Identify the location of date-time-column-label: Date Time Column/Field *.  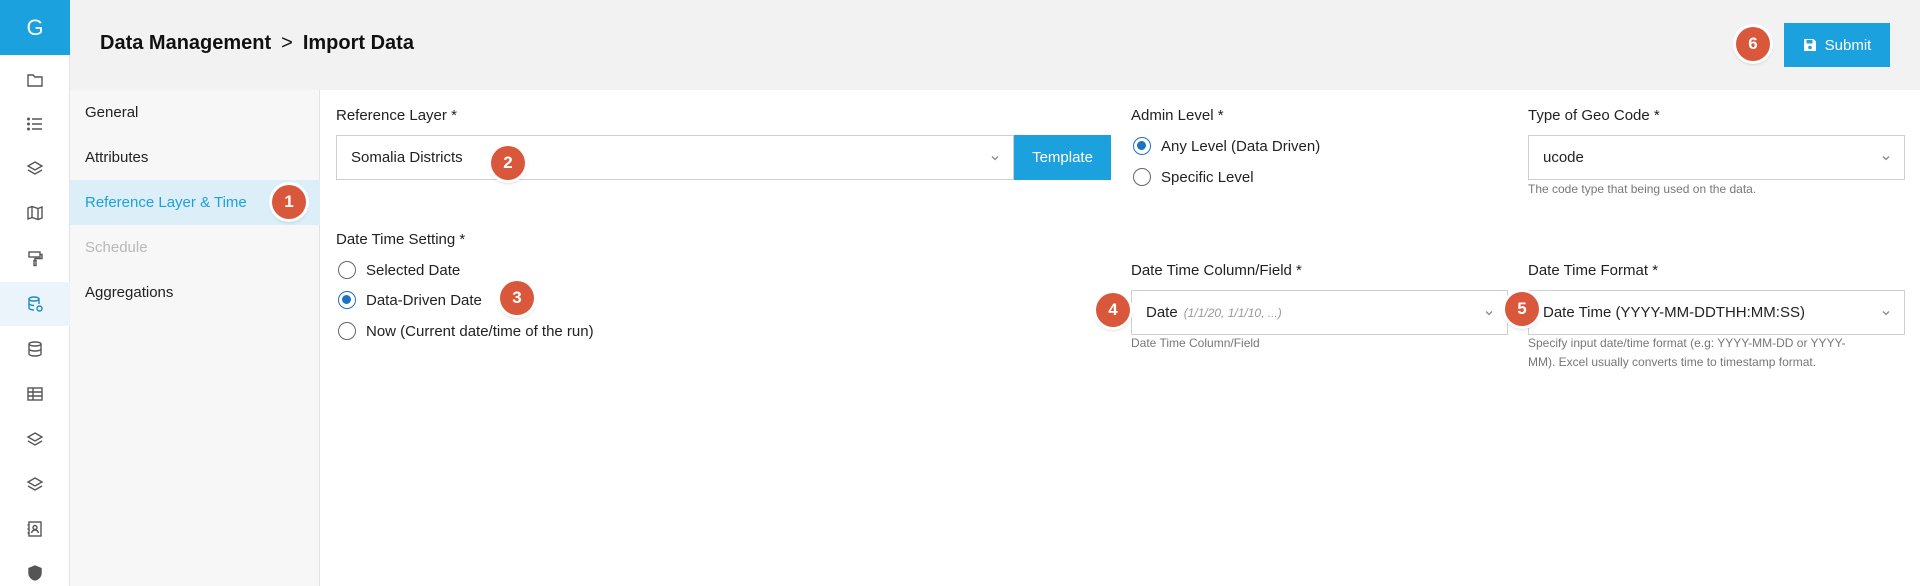
(1216, 270).